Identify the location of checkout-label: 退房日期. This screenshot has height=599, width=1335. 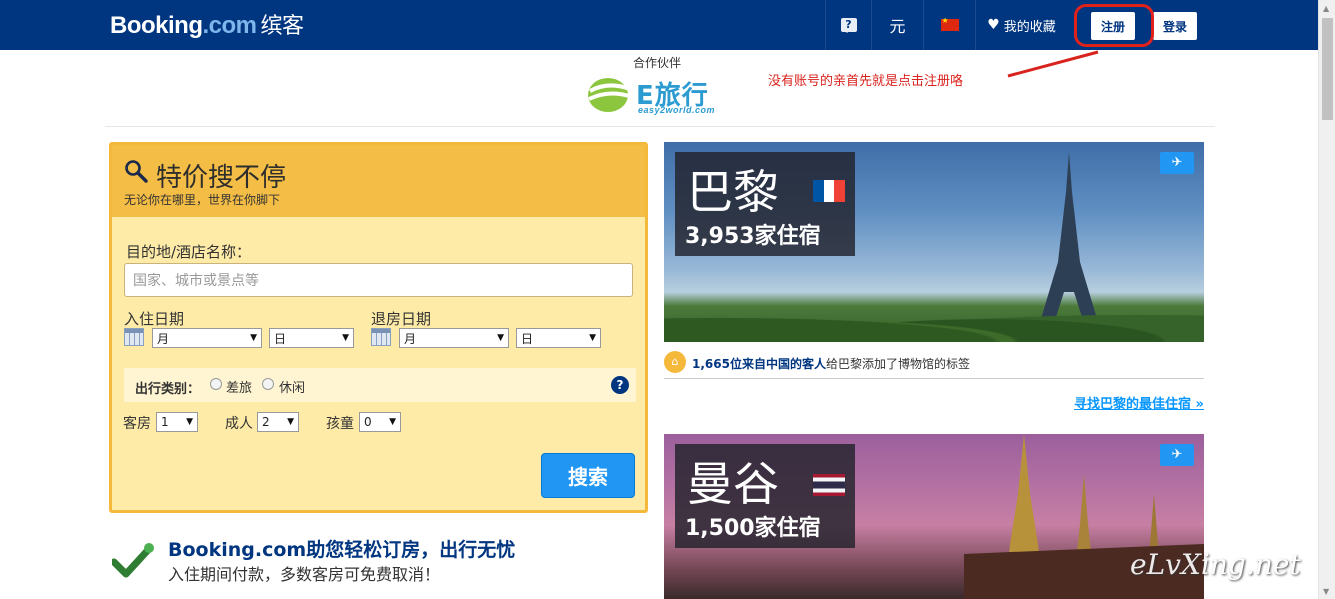
(401, 319).